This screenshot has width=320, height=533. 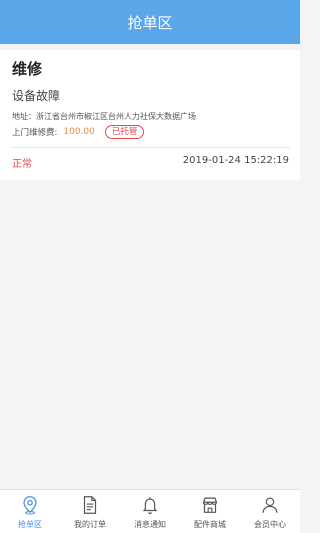 I want to click on tab-label: 我的订单, so click(x=90, y=524).